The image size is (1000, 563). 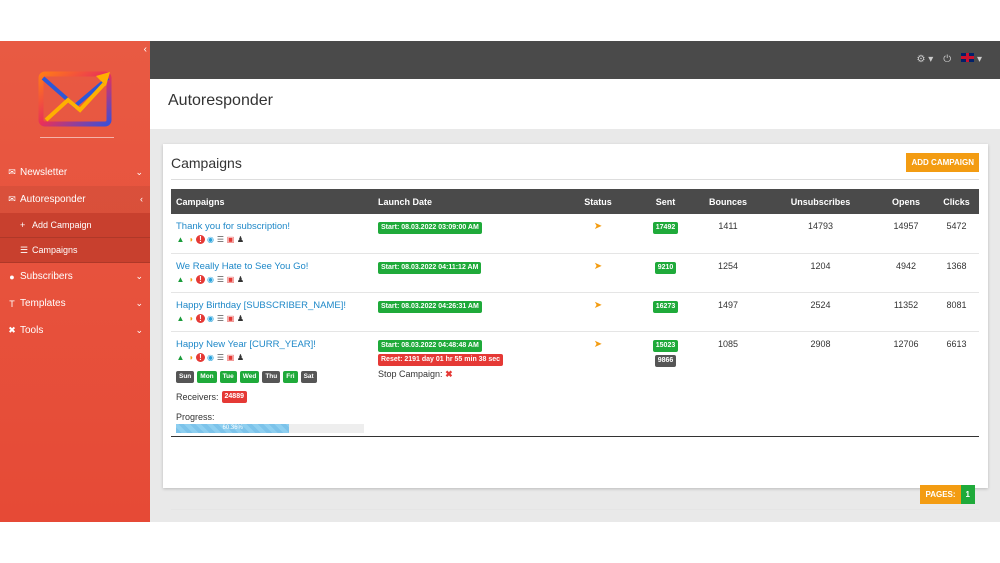 I want to click on campaign-link: Happy Birthday [SUBSCRIBER_NAME]!, so click(x=272, y=305).